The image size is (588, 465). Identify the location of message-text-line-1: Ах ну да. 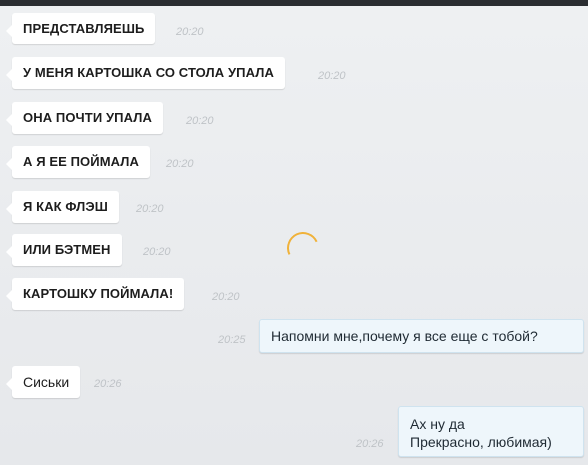
(437, 424).